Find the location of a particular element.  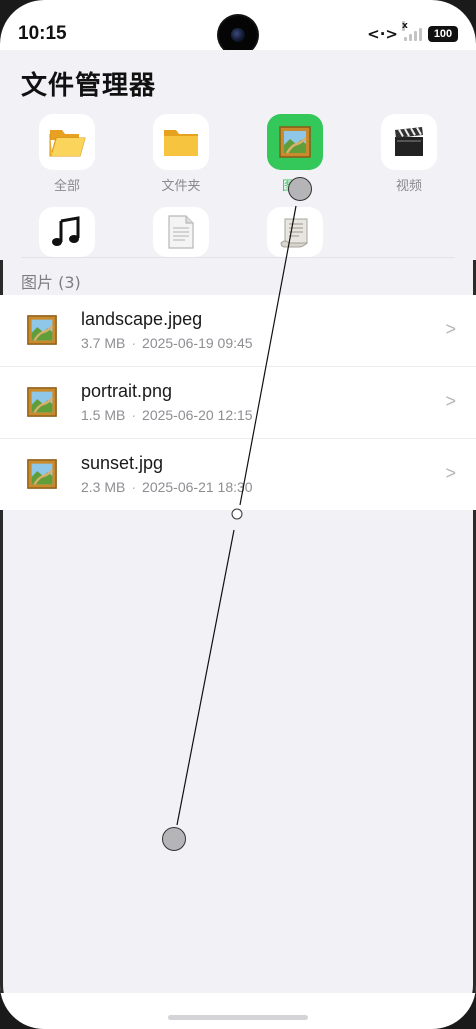

signal-icon: x is located at coordinates (412, 31).